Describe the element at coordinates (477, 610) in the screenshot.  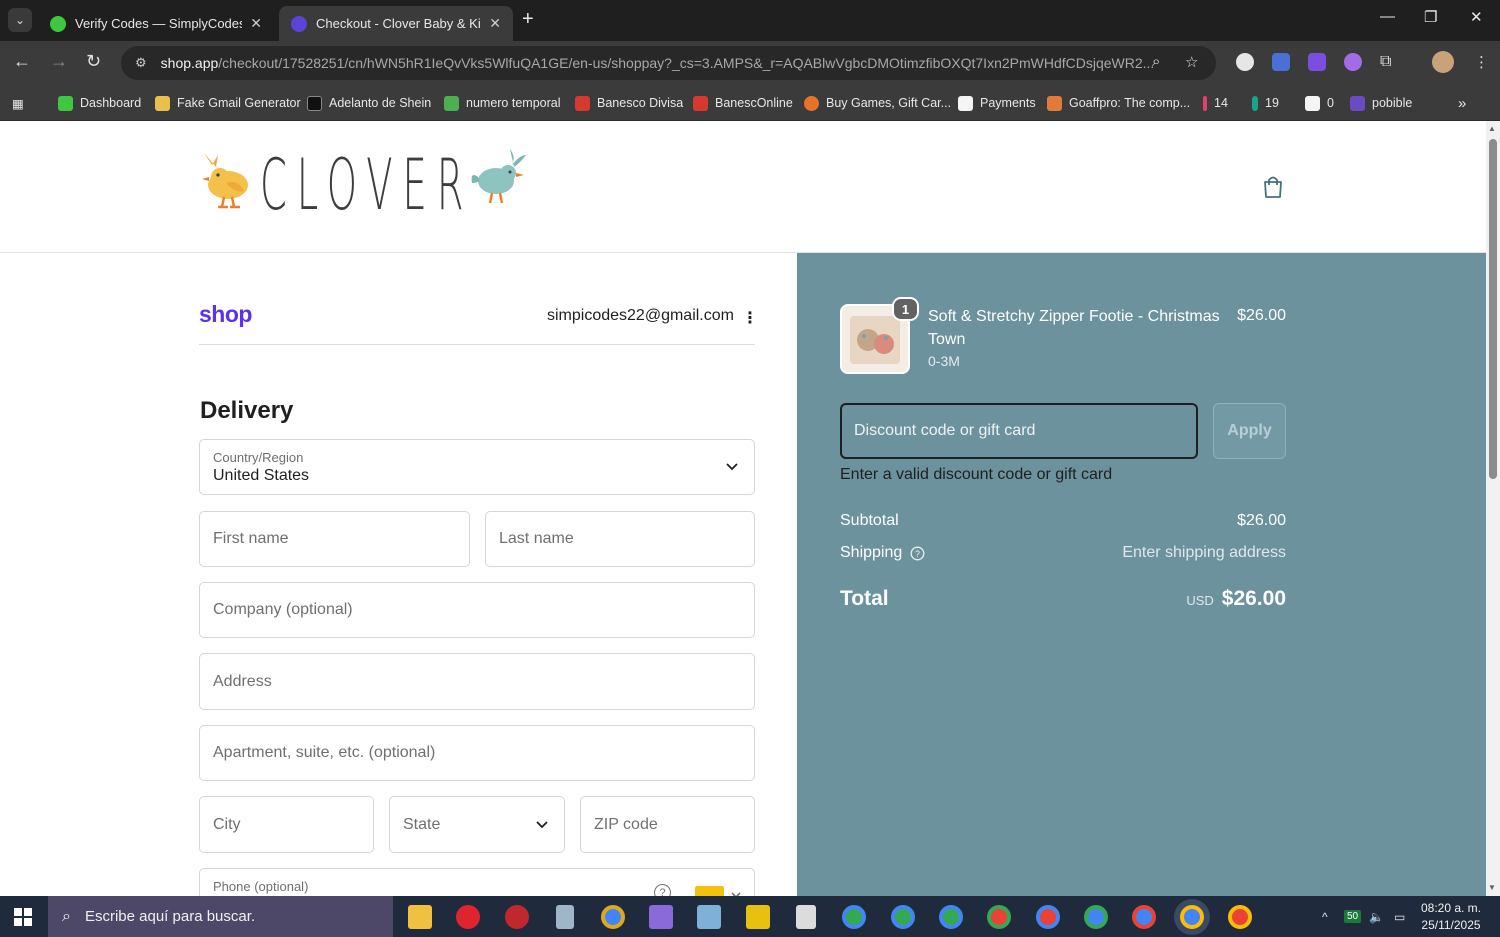
I see `company-input: Company (optional)` at that location.